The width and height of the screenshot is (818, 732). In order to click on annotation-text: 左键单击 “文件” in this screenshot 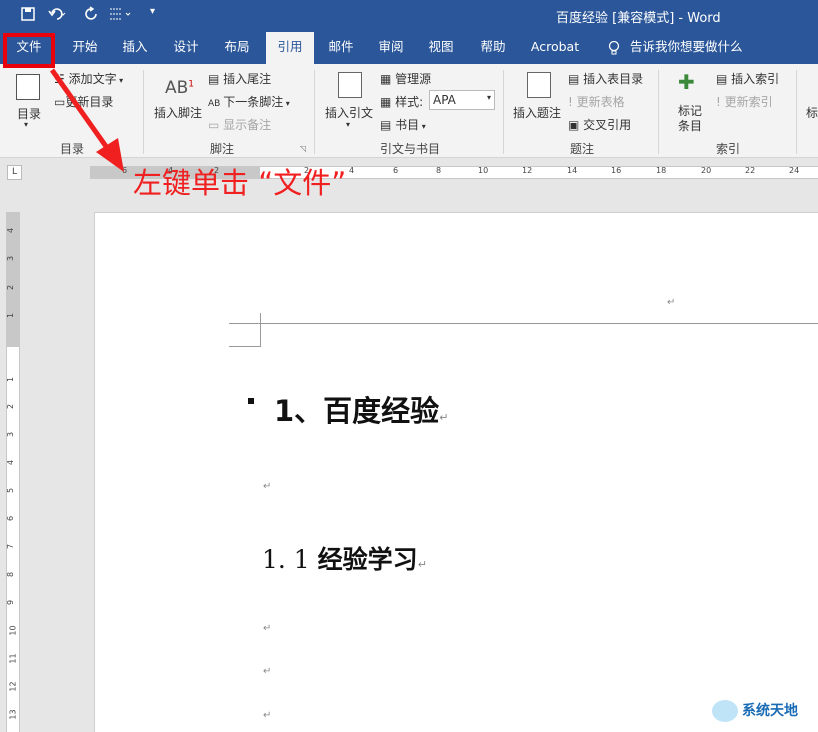, I will do `click(240, 183)`.